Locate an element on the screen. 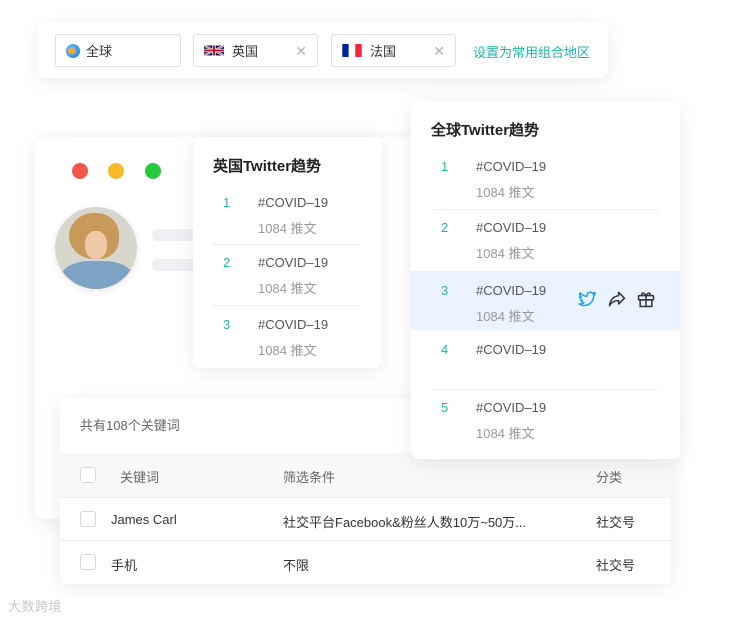 The image size is (729, 620). keyword-cell: James Carl is located at coordinates (144, 519).